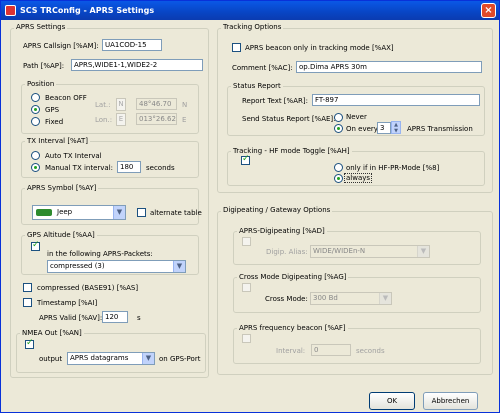 Image resolution: width=500 pixels, height=413 pixels. What do you see at coordinates (392, 401) in the screenshot?
I see `ok-button: OK` at bounding box center [392, 401].